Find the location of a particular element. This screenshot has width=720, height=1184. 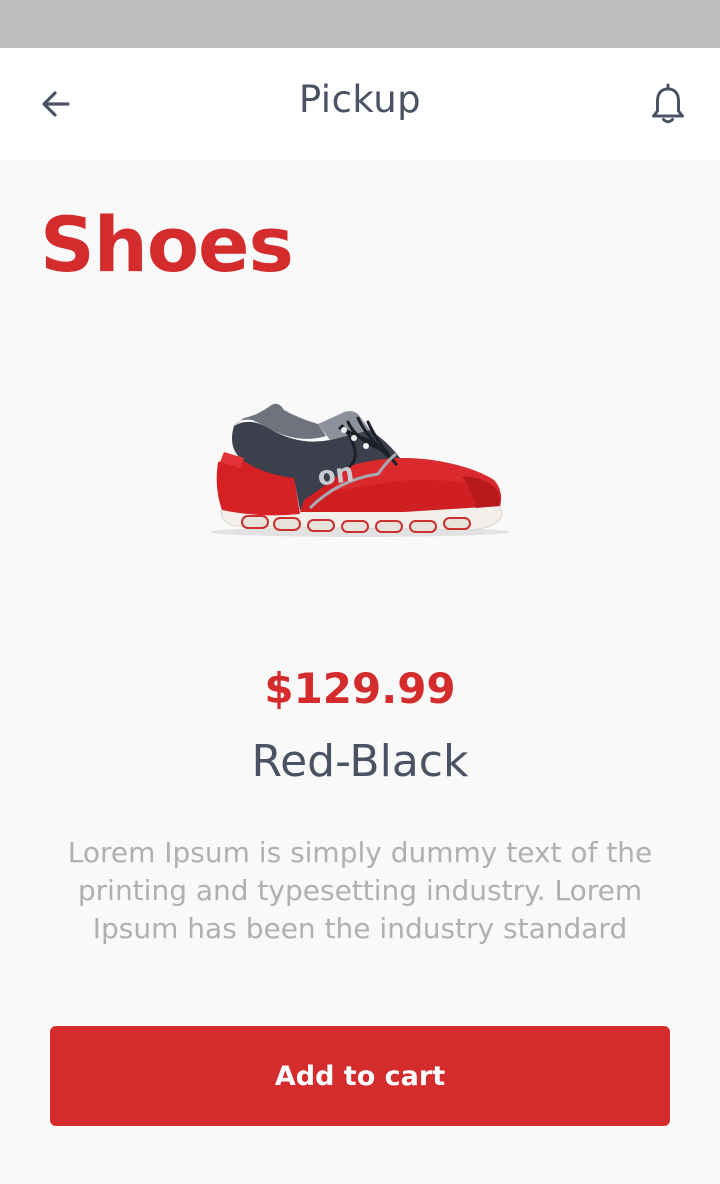

bell-icon is located at coordinates (668, 103).